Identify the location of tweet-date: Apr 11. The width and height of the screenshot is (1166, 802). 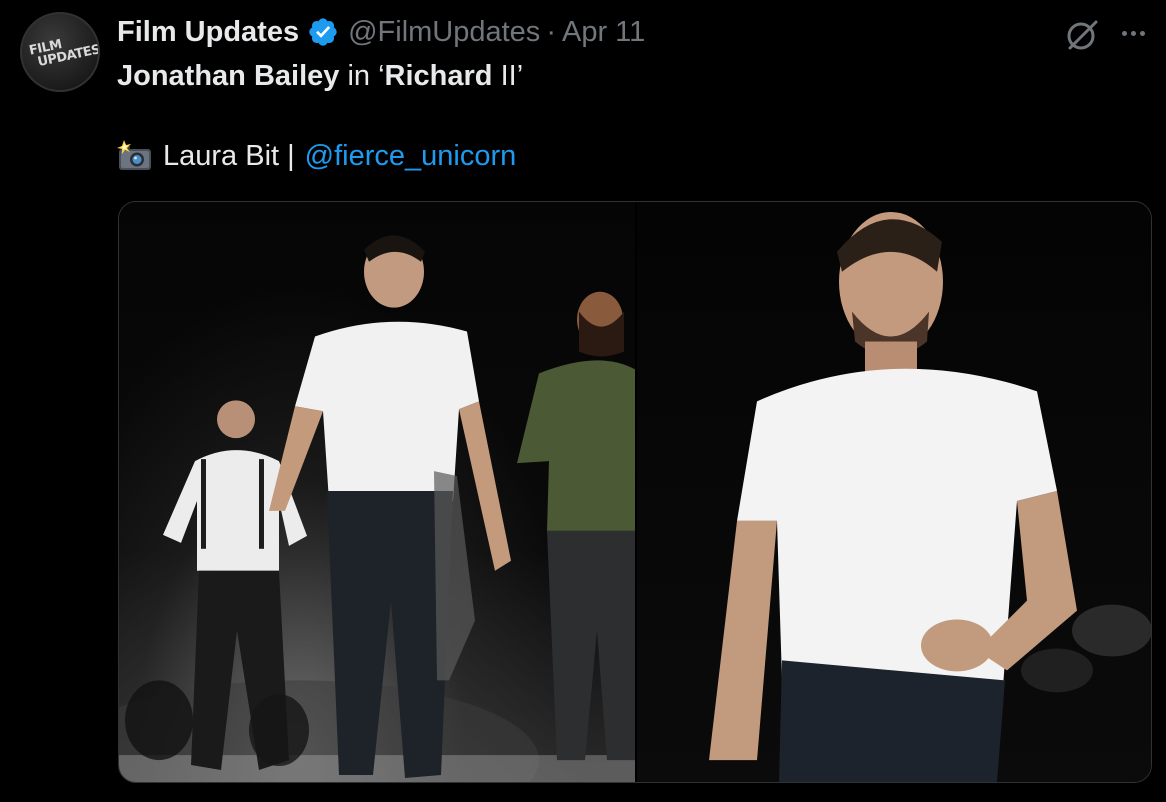
(603, 32).